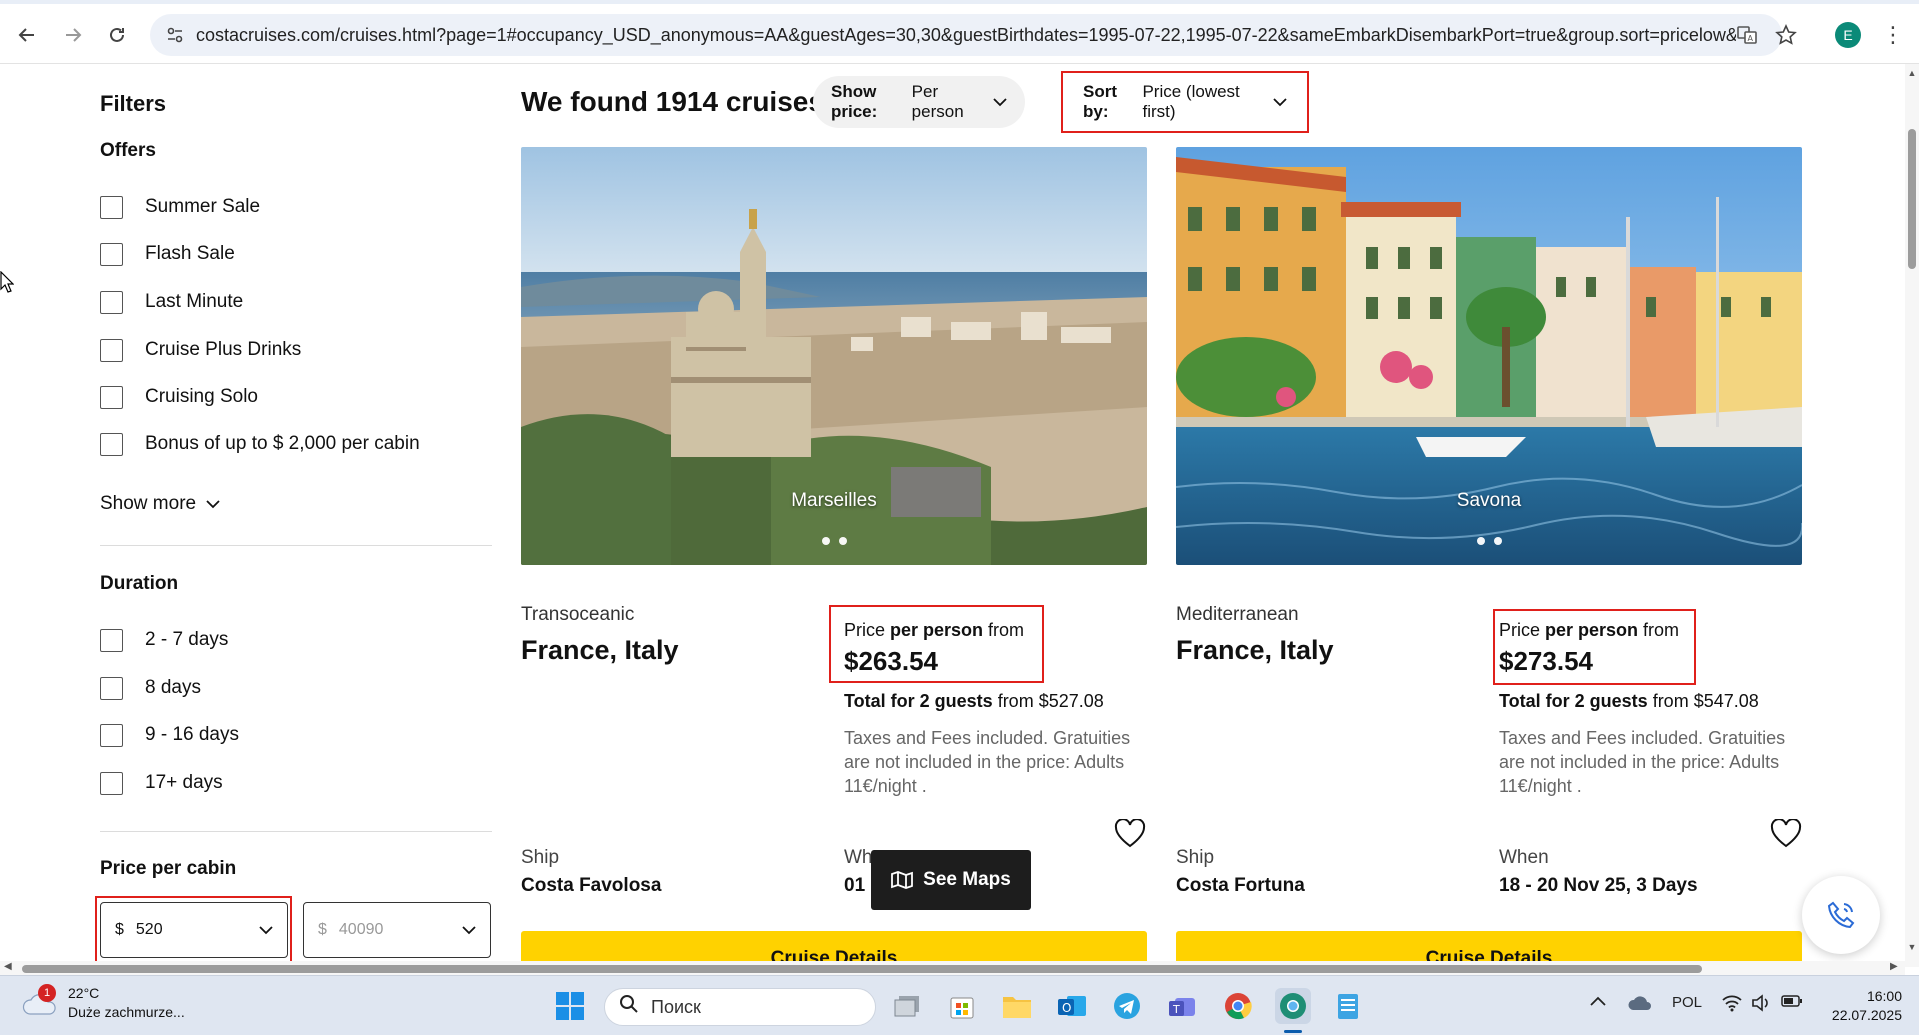  I want to click on see-maps-button: See Maps, so click(951, 880).